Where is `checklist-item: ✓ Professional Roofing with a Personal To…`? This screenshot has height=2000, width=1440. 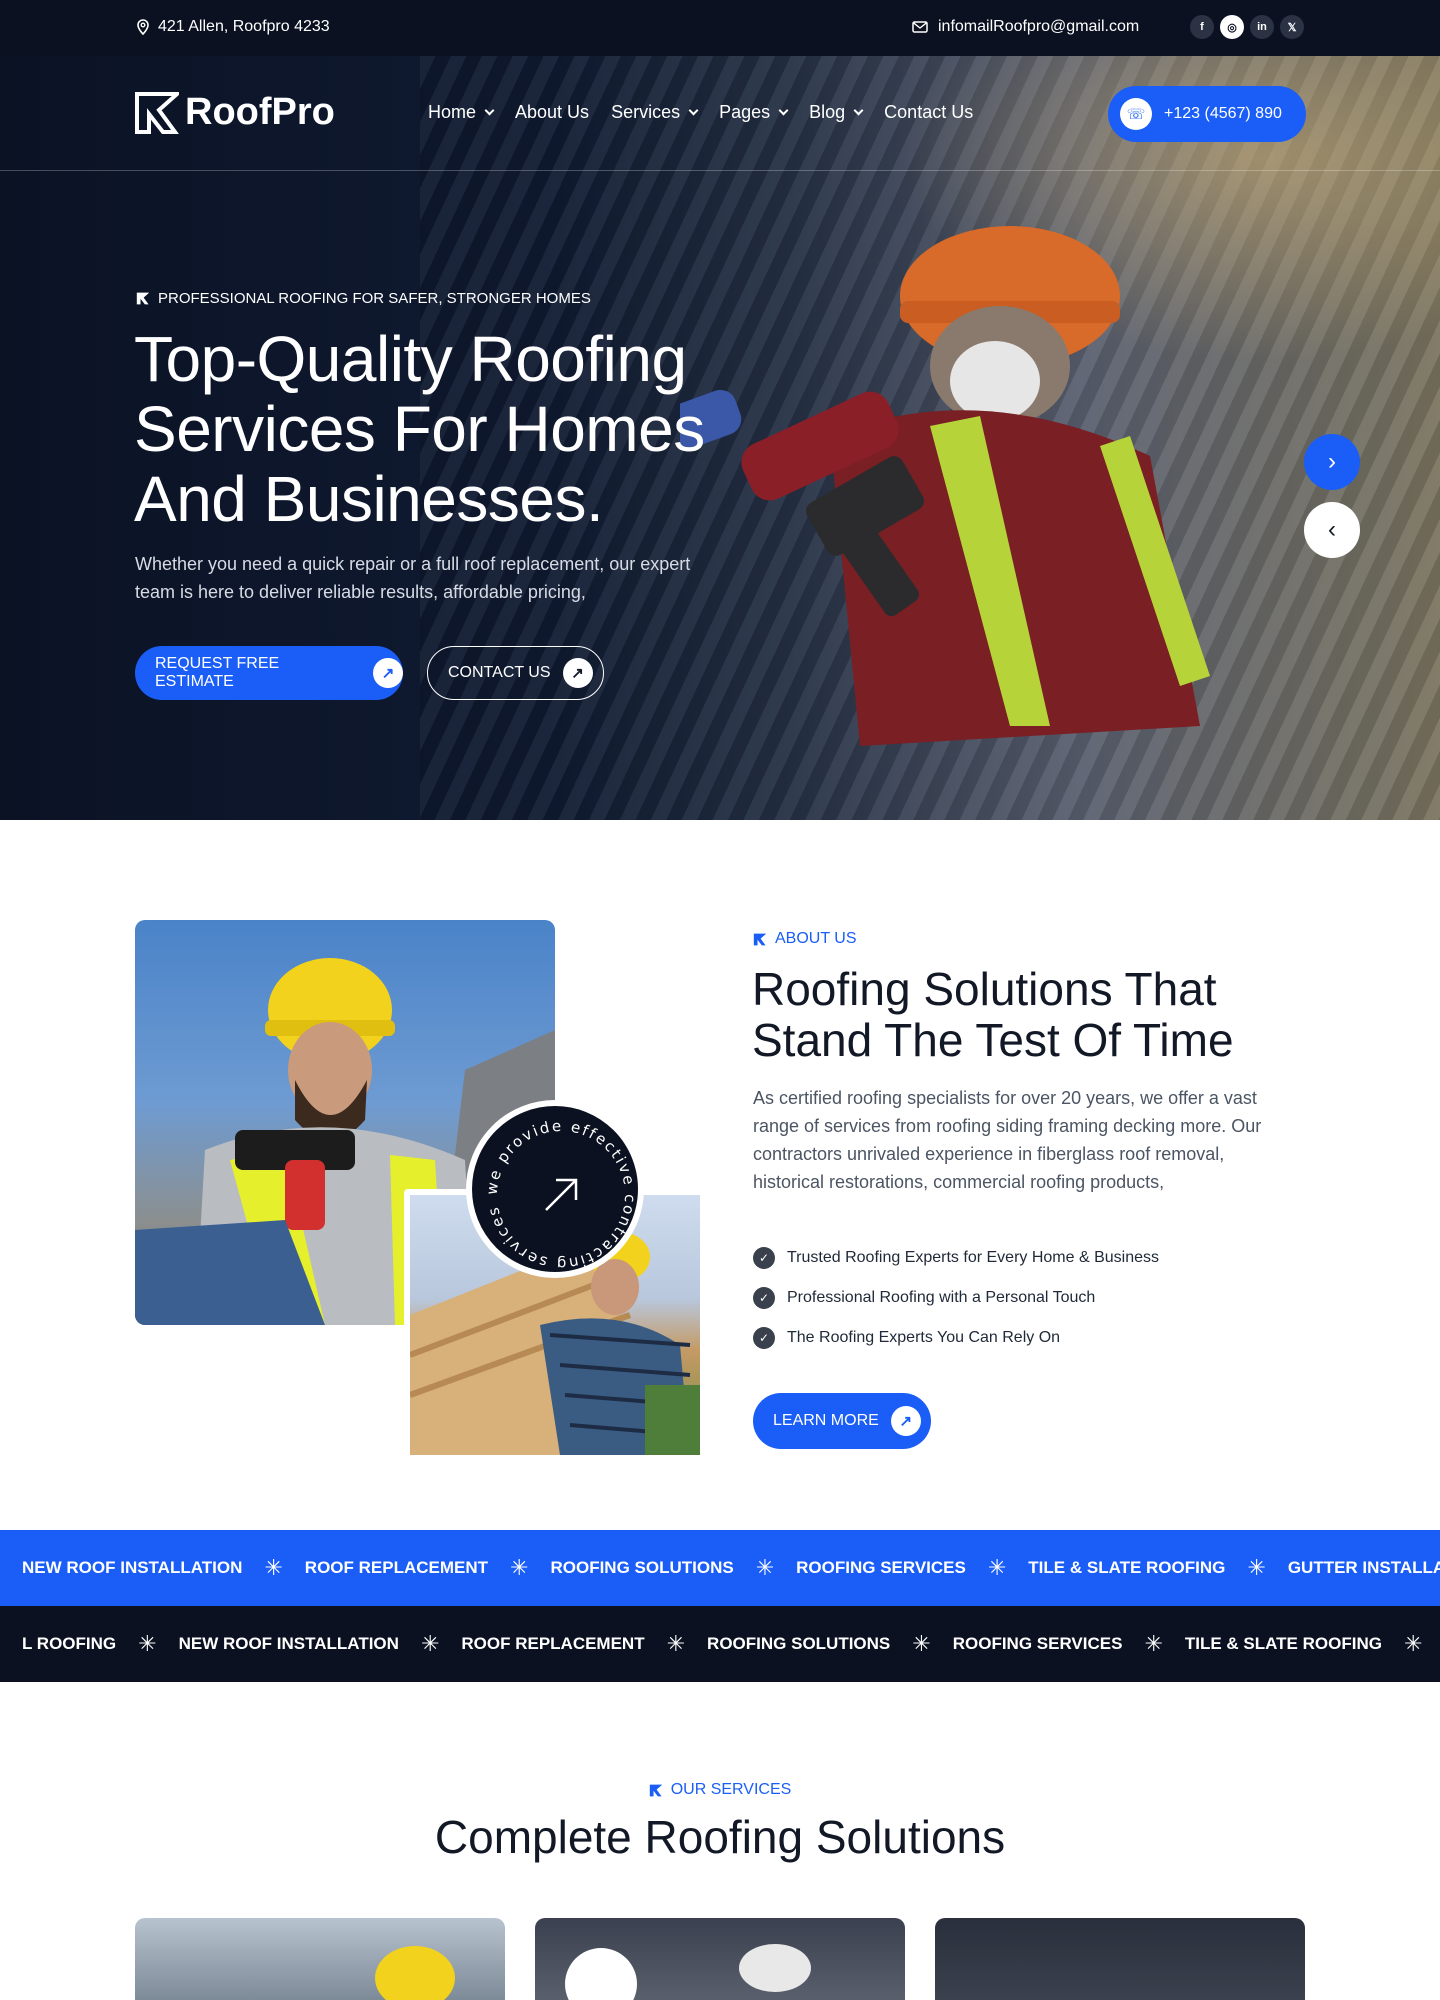
checklist-item: ✓ Professional Roofing with a Personal To… is located at coordinates (956, 1298).